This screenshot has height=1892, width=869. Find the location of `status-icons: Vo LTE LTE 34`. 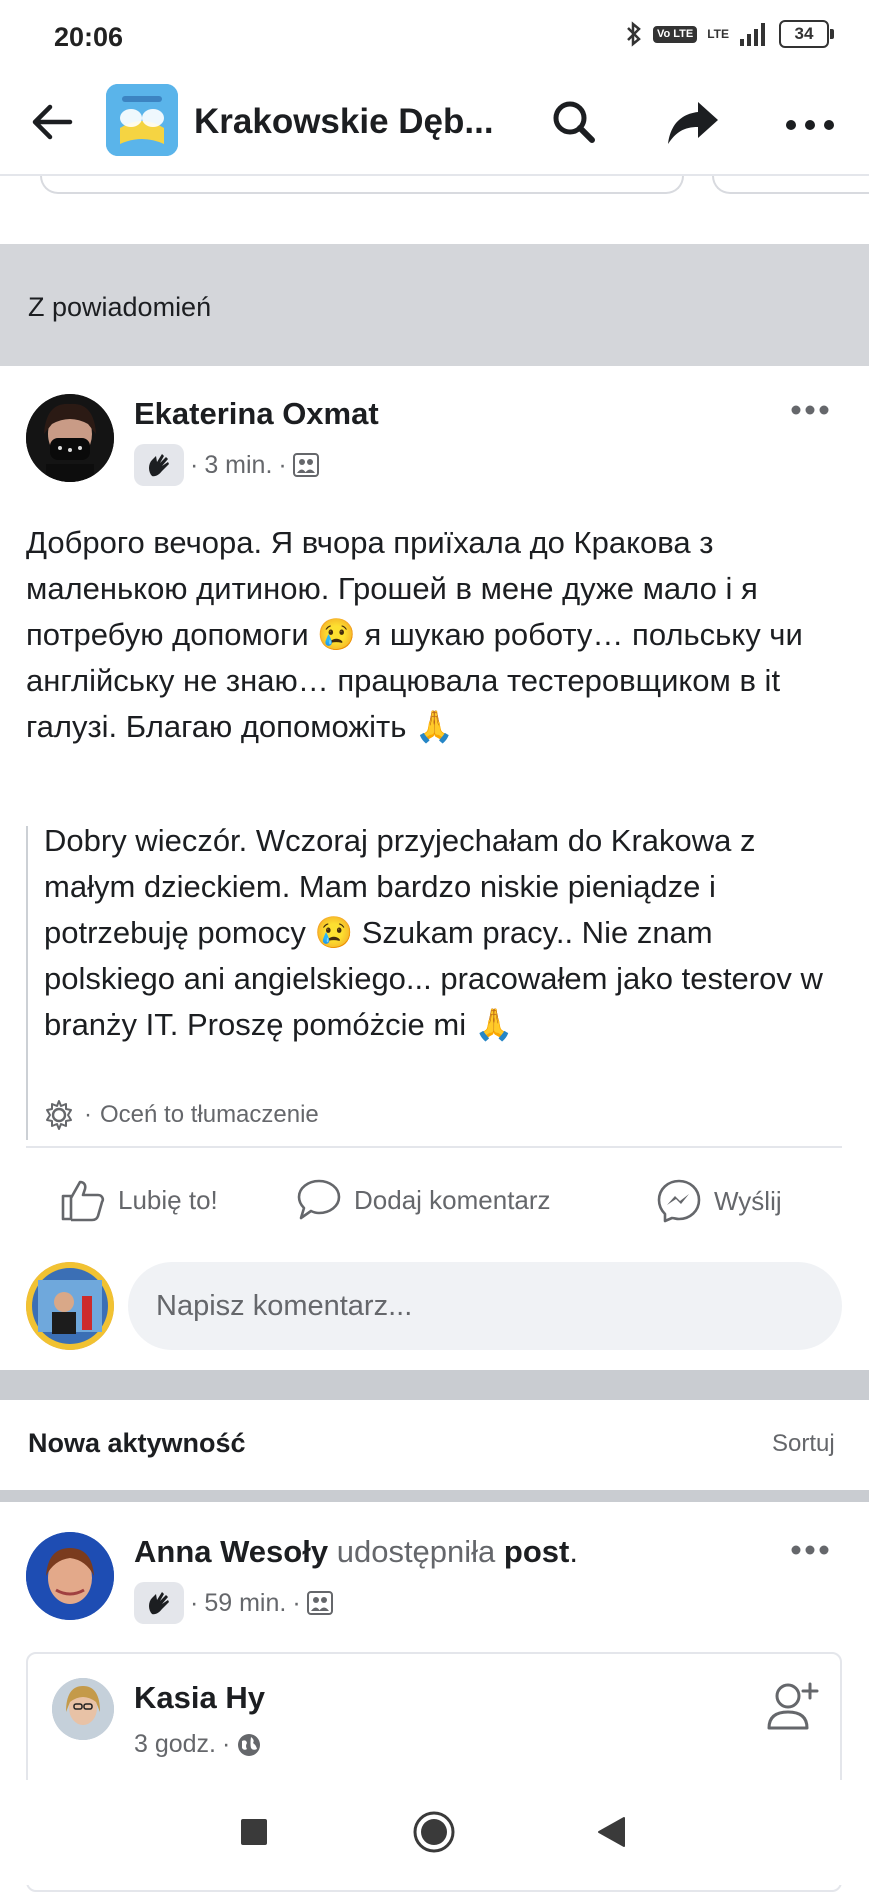

status-icons: Vo LTE LTE 34 is located at coordinates (729, 34).